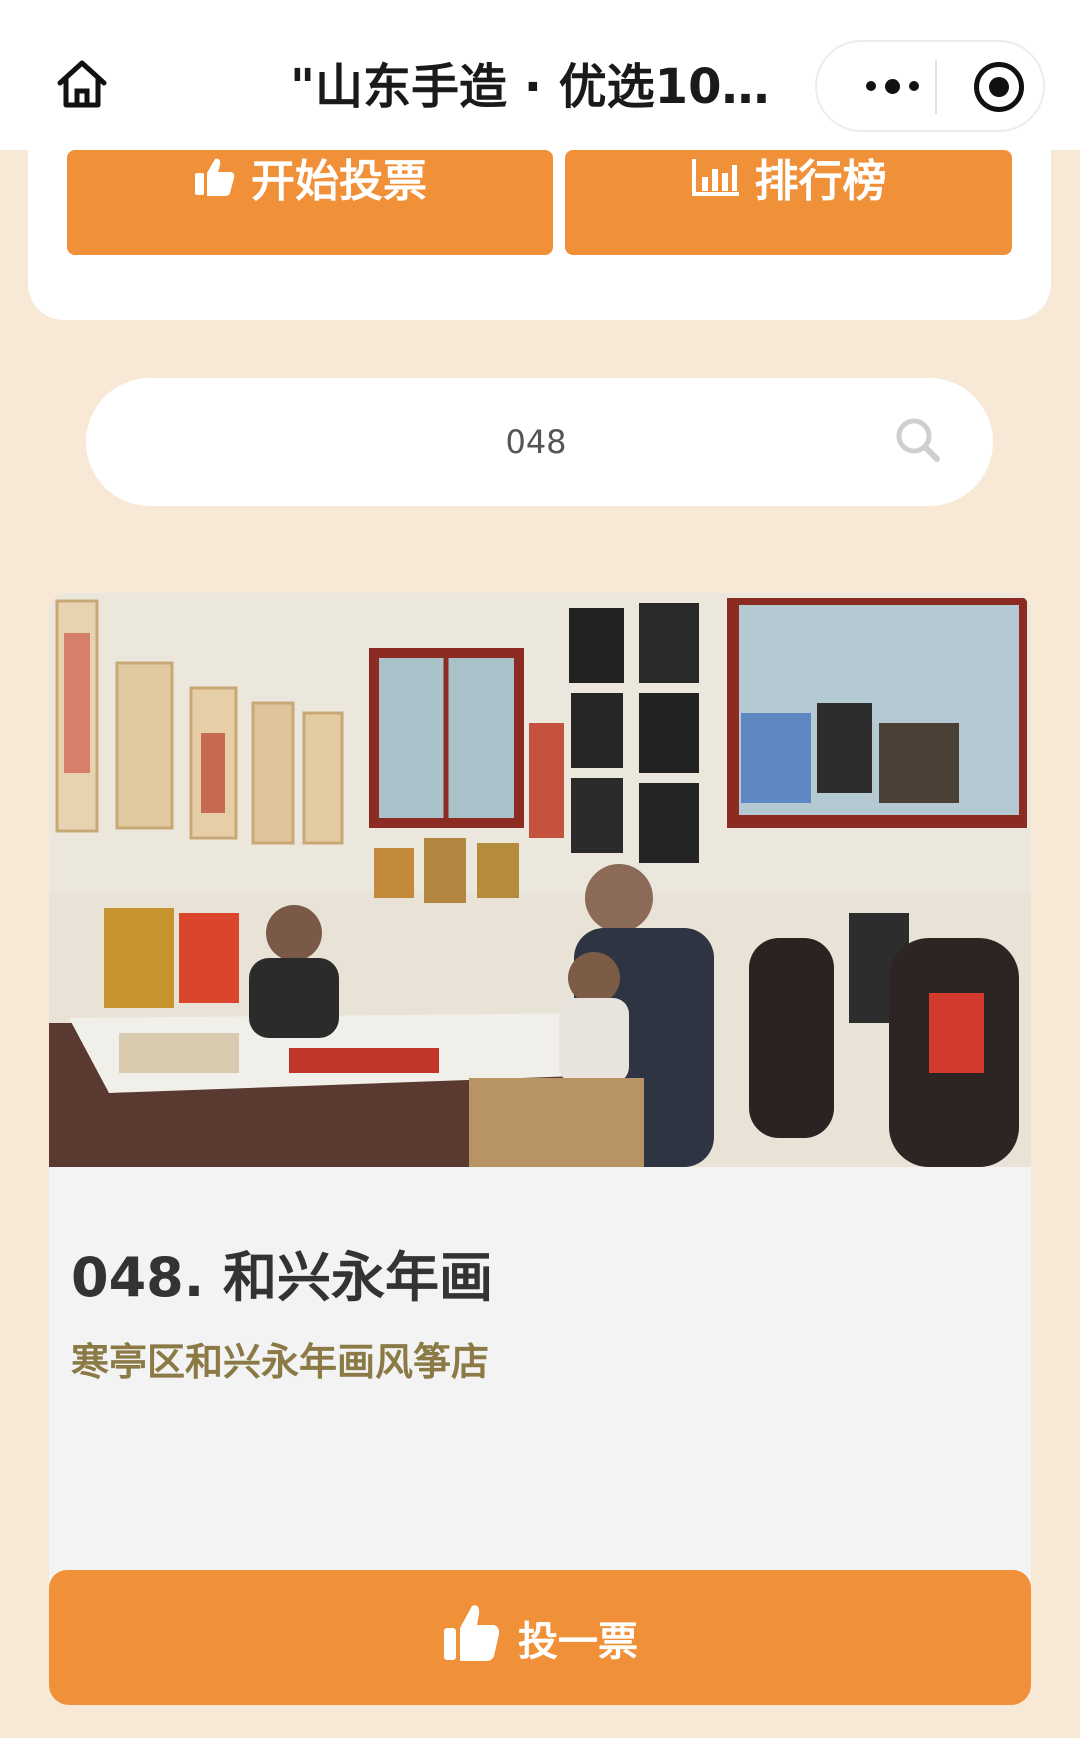 The height and width of the screenshot is (1738, 1080). I want to click on home-button, so click(82, 86).